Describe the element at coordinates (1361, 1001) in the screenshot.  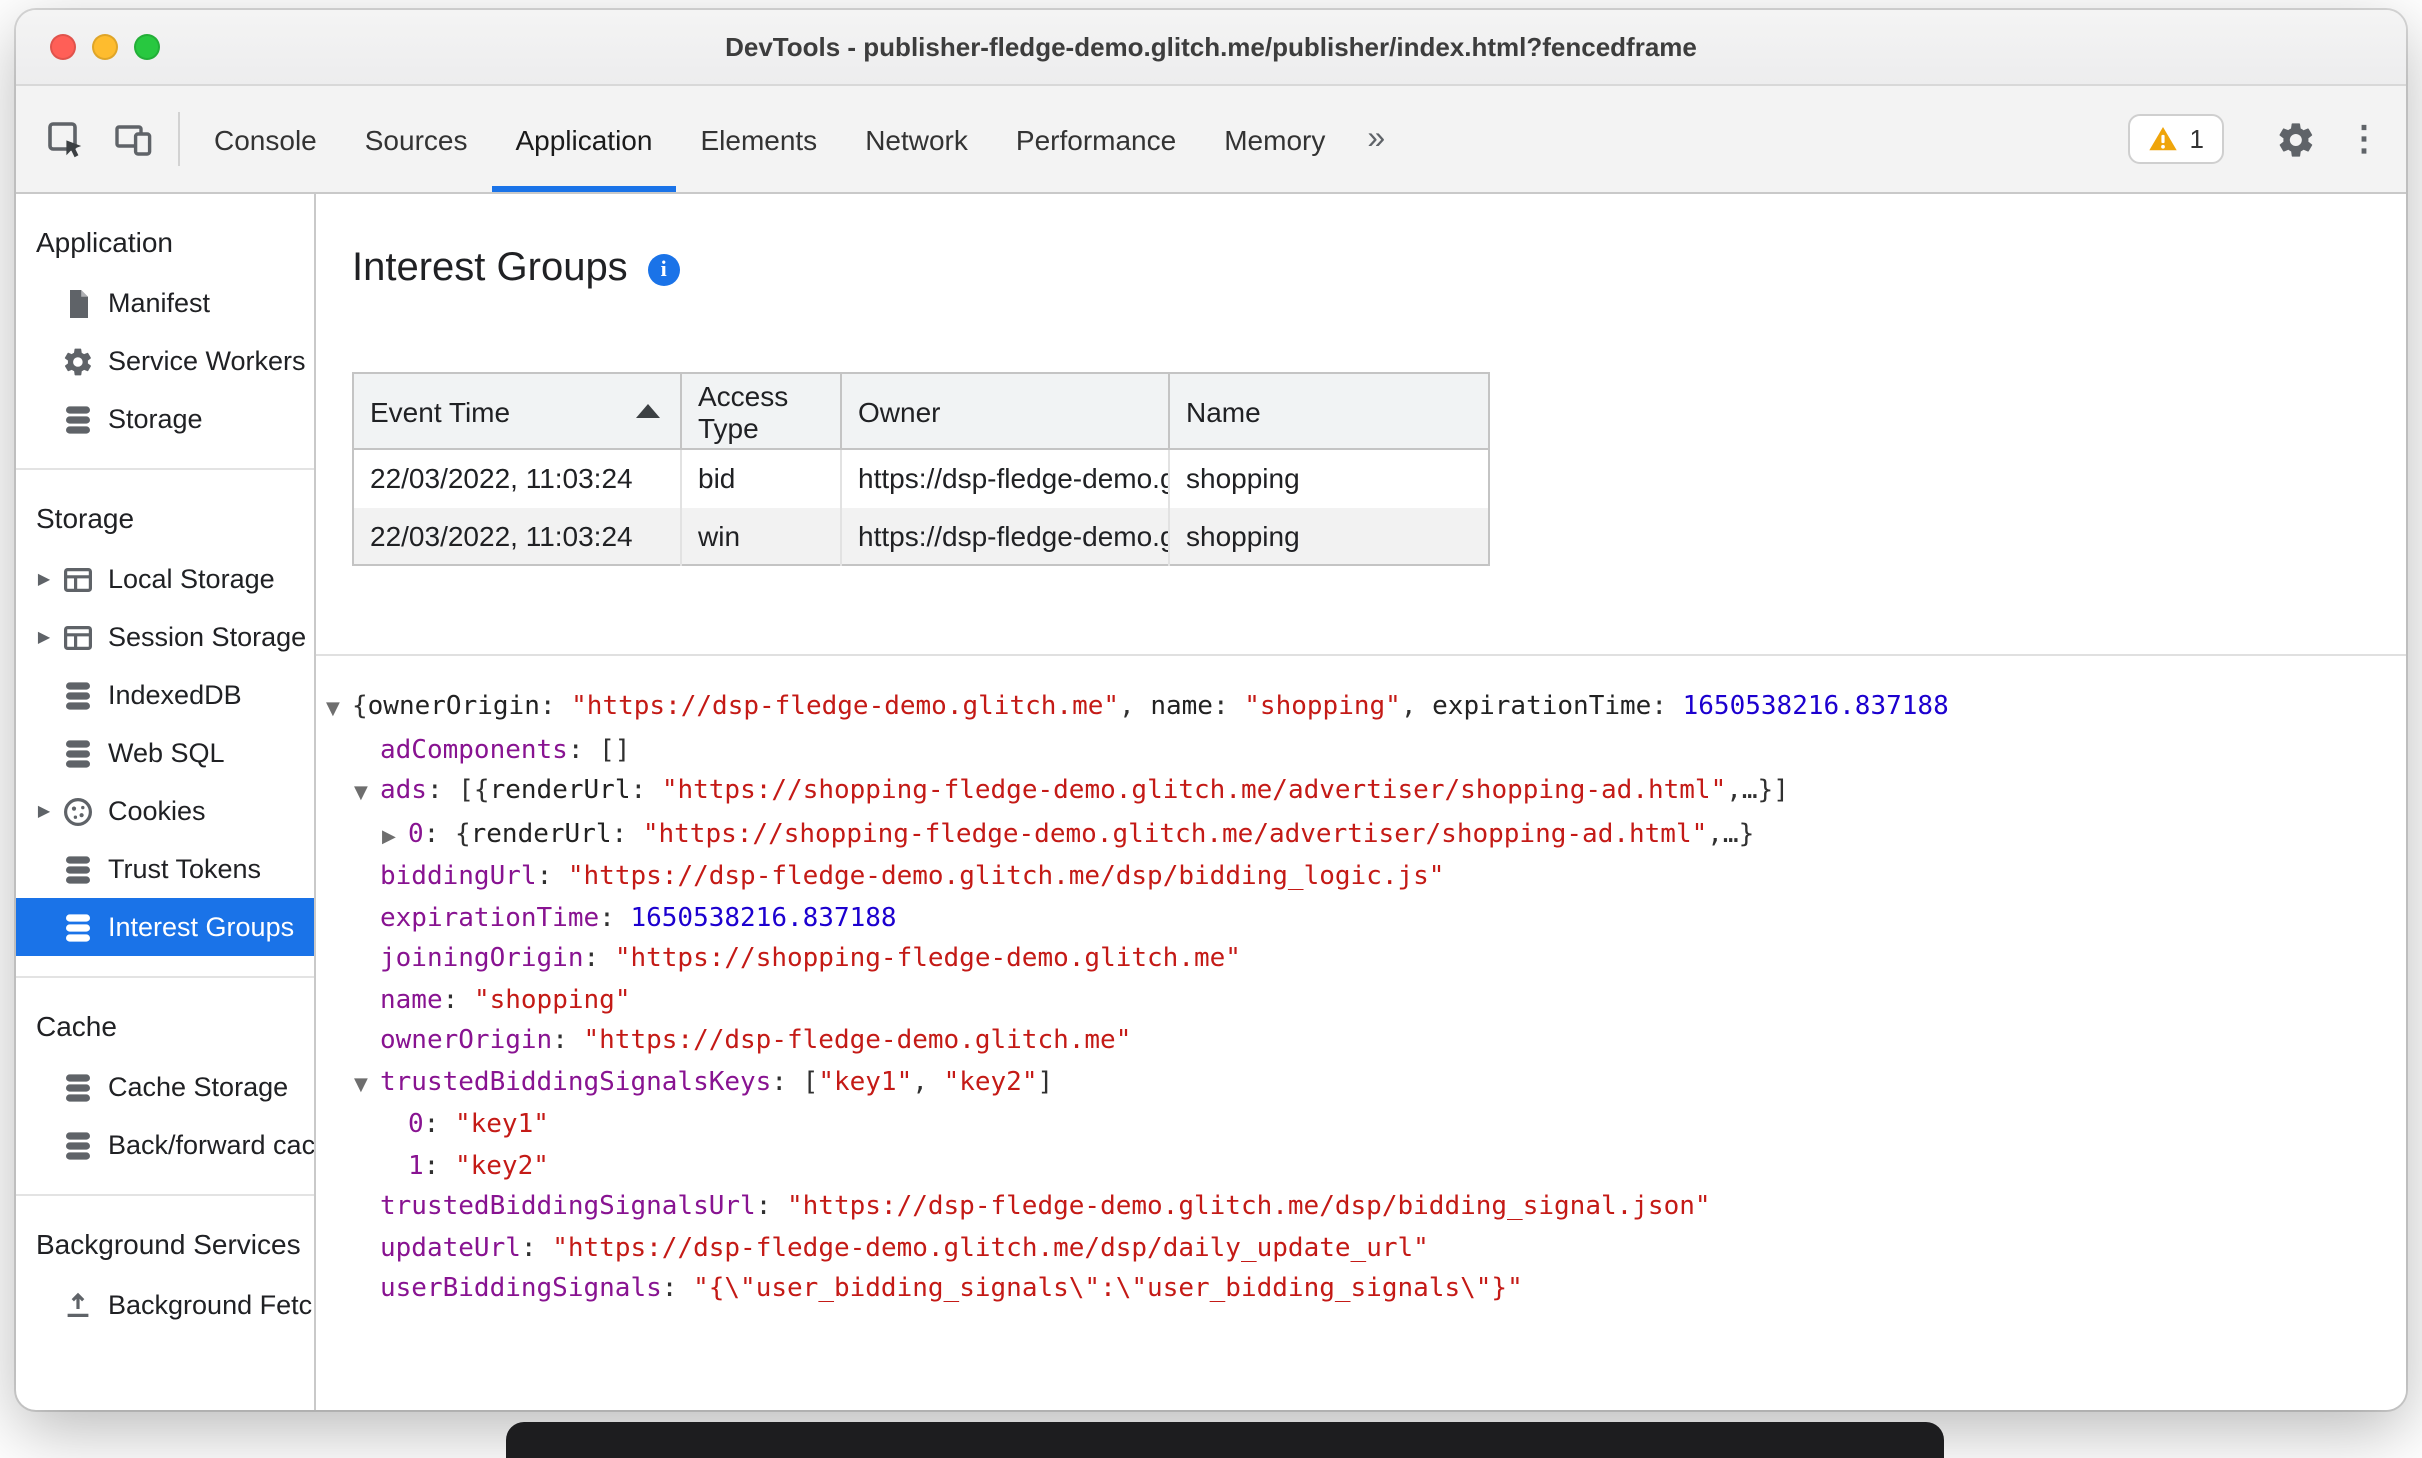
I see `tree-line: name: "shopping"` at that location.